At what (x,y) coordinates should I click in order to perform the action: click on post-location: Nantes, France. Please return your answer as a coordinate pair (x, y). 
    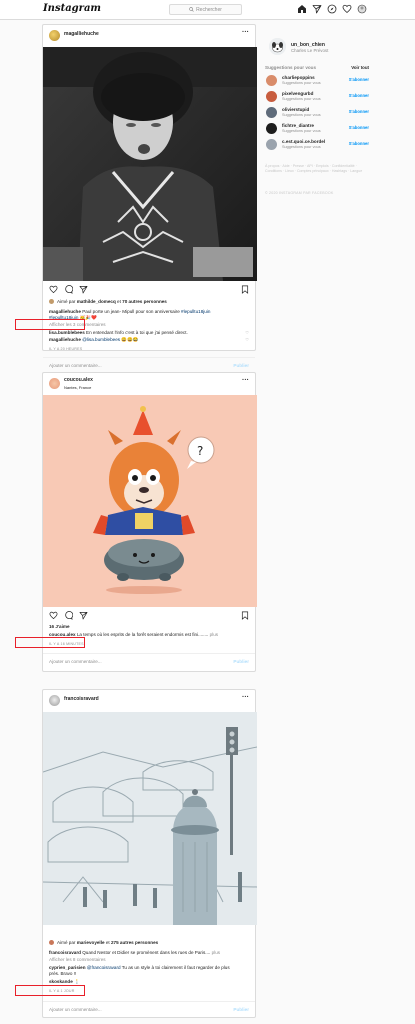
    Looking at the image, I should click on (77, 387).